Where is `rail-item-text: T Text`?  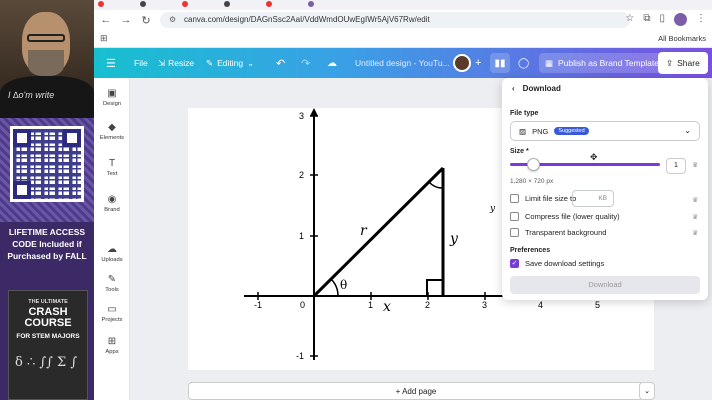 rail-item-text: T Text is located at coordinates (112, 167).